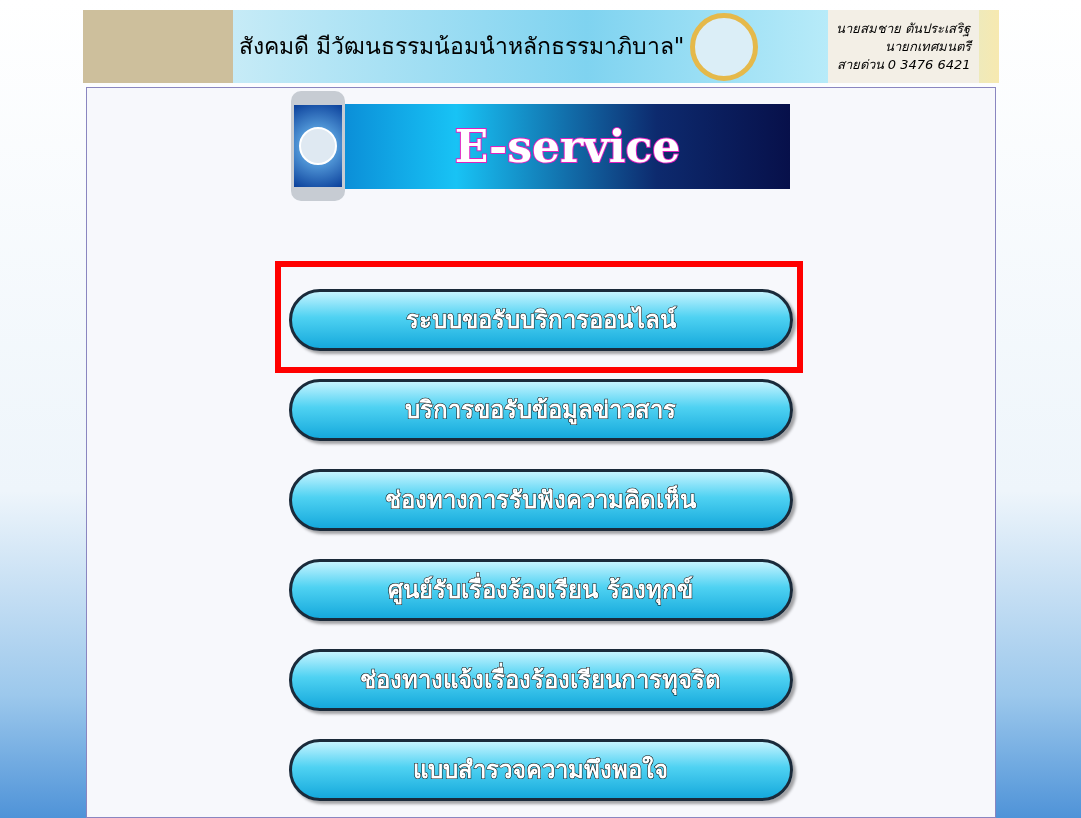 This screenshot has height=818, width=1081. What do you see at coordinates (567, 146) in the screenshot?
I see `banner-title: E-service` at bounding box center [567, 146].